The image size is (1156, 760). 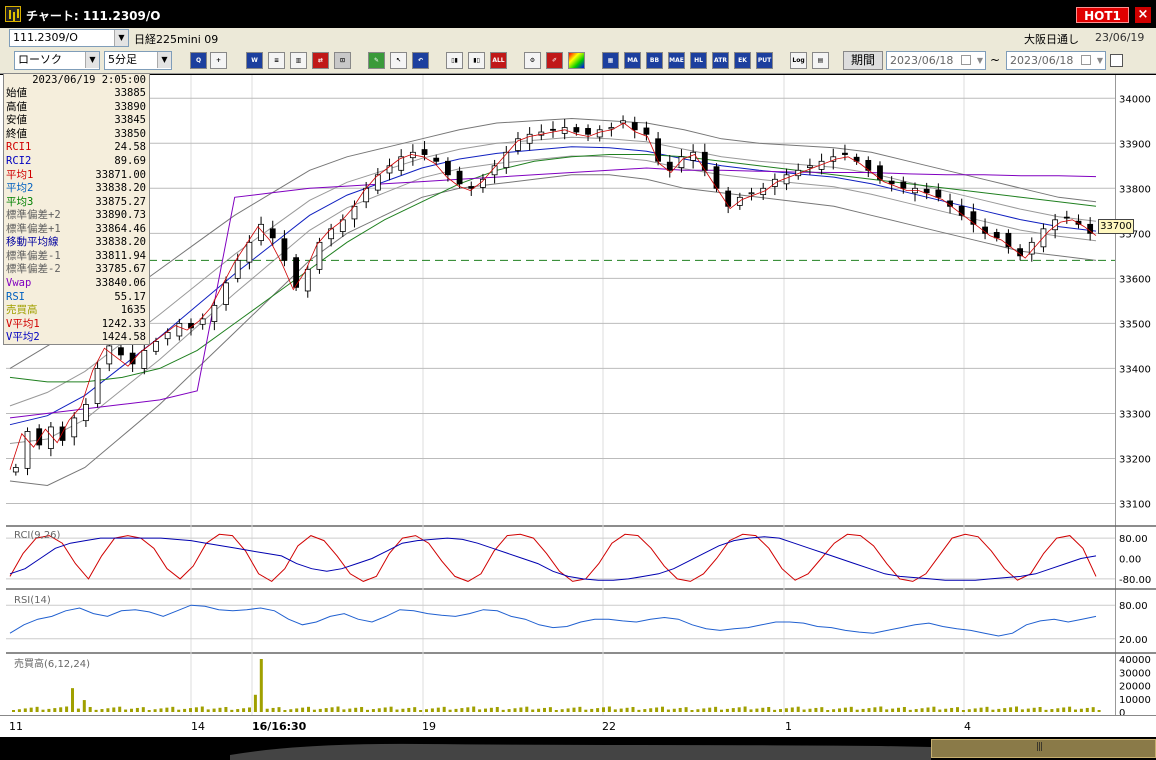 I want to click on zoom-button: Q, so click(x=198, y=60).